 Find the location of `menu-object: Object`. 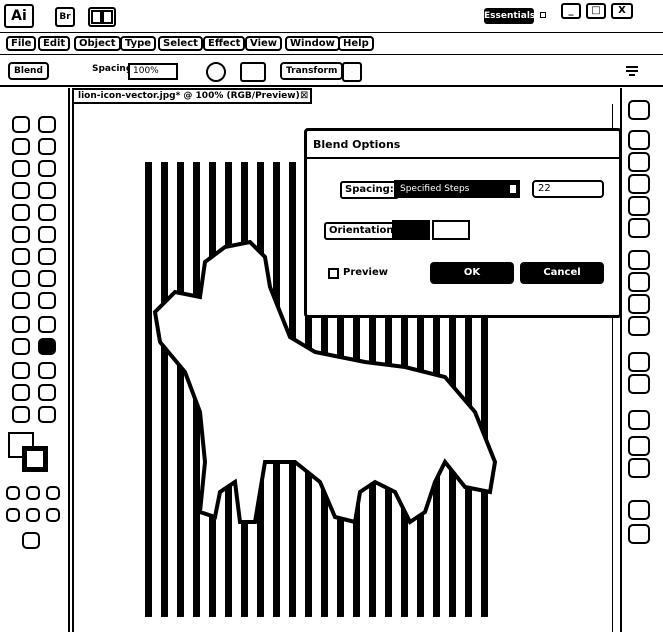

menu-object: Object is located at coordinates (97, 43).